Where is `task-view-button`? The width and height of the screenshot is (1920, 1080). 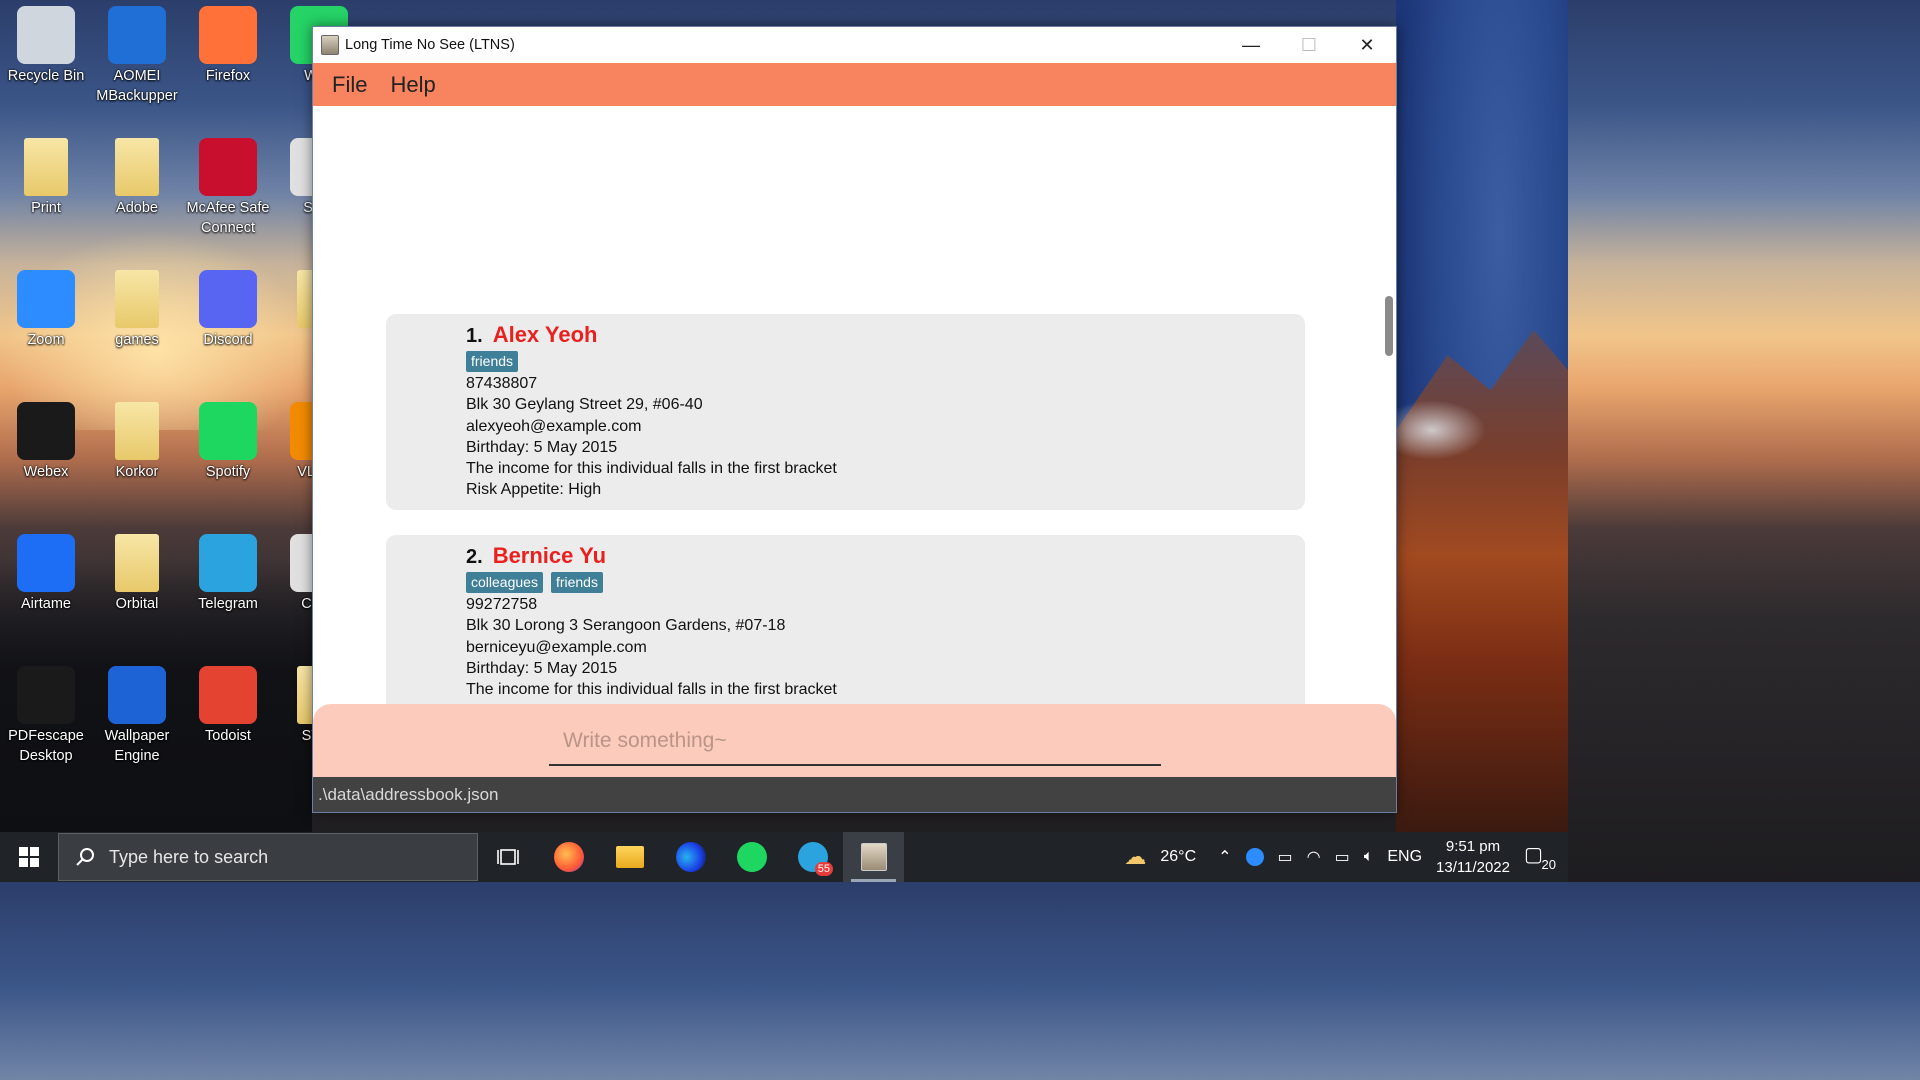
task-view-button is located at coordinates (508, 857).